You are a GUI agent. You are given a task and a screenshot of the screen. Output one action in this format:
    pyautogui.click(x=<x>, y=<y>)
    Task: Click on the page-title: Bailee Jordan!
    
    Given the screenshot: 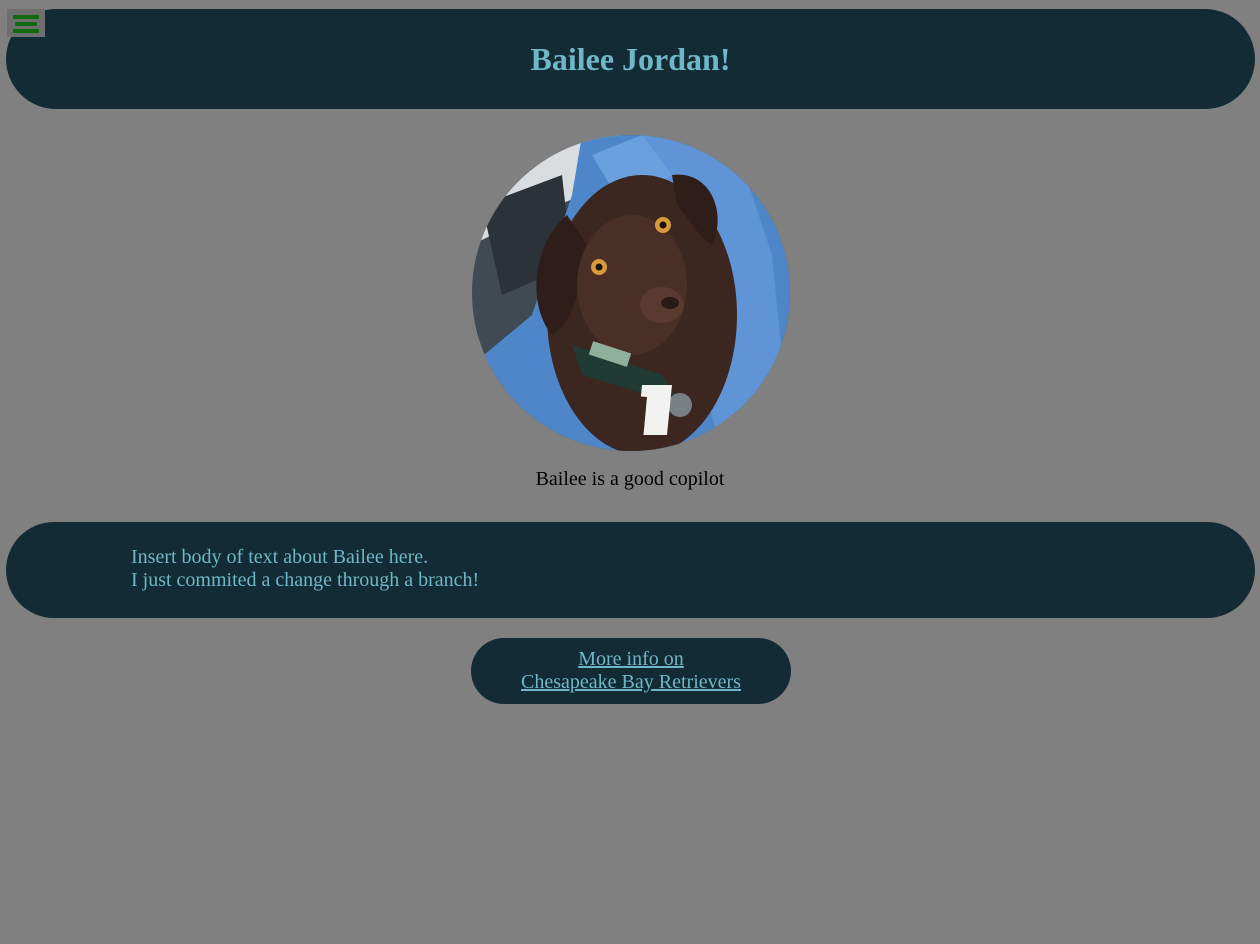 What is the action you would take?
    pyautogui.click(x=630, y=58)
    